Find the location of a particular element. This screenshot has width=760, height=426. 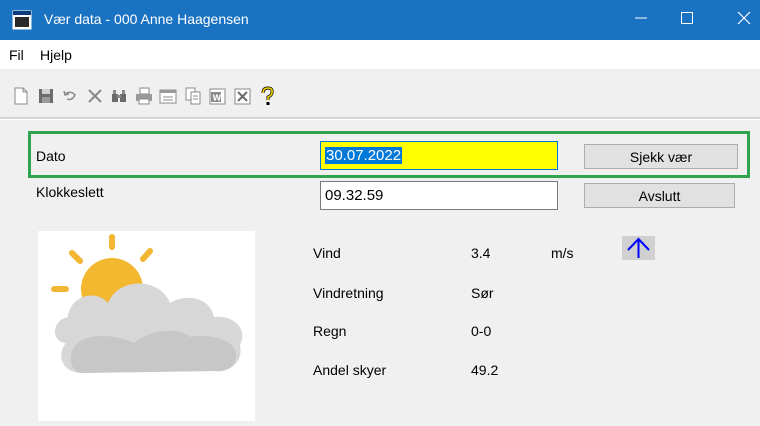

time-label: Klokkeslett is located at coordinates (70, 192).